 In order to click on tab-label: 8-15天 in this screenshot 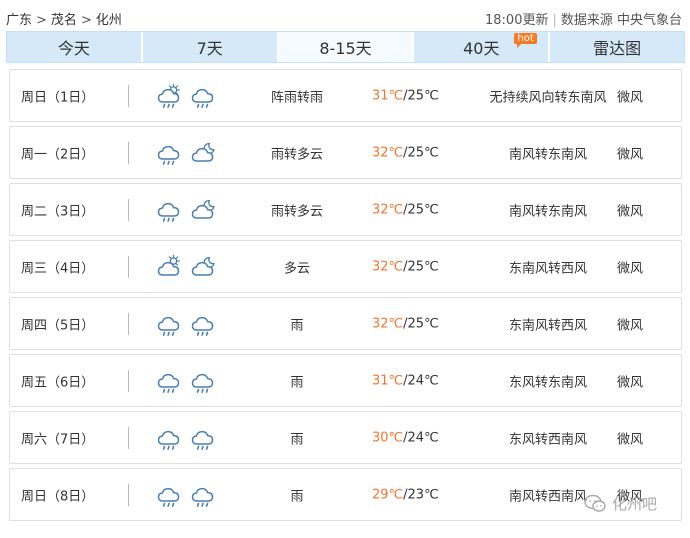, I will do `click(345, 48)`.